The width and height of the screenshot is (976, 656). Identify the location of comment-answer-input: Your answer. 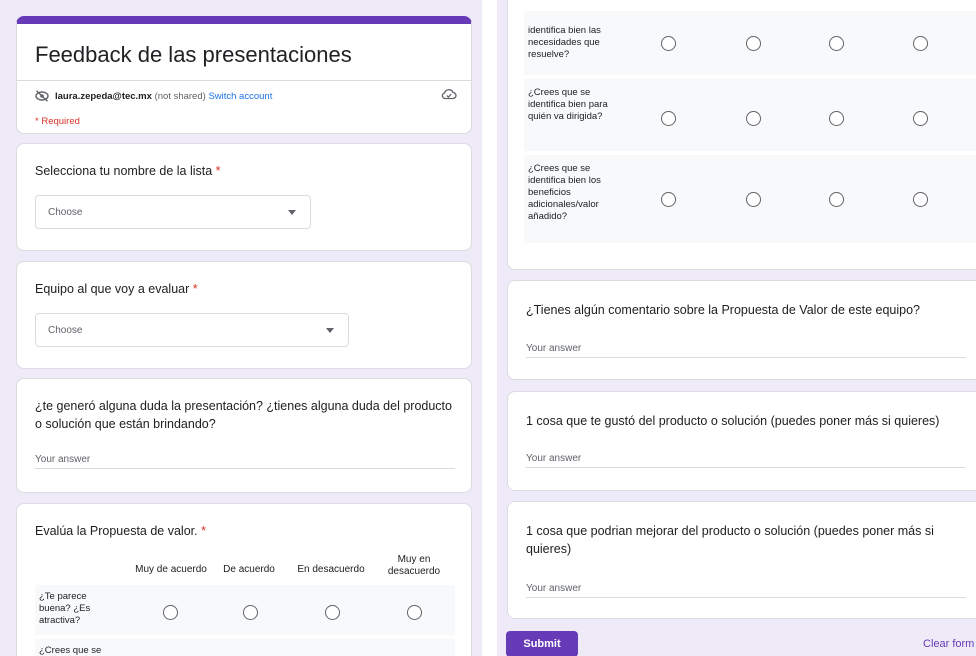
(553, 348).